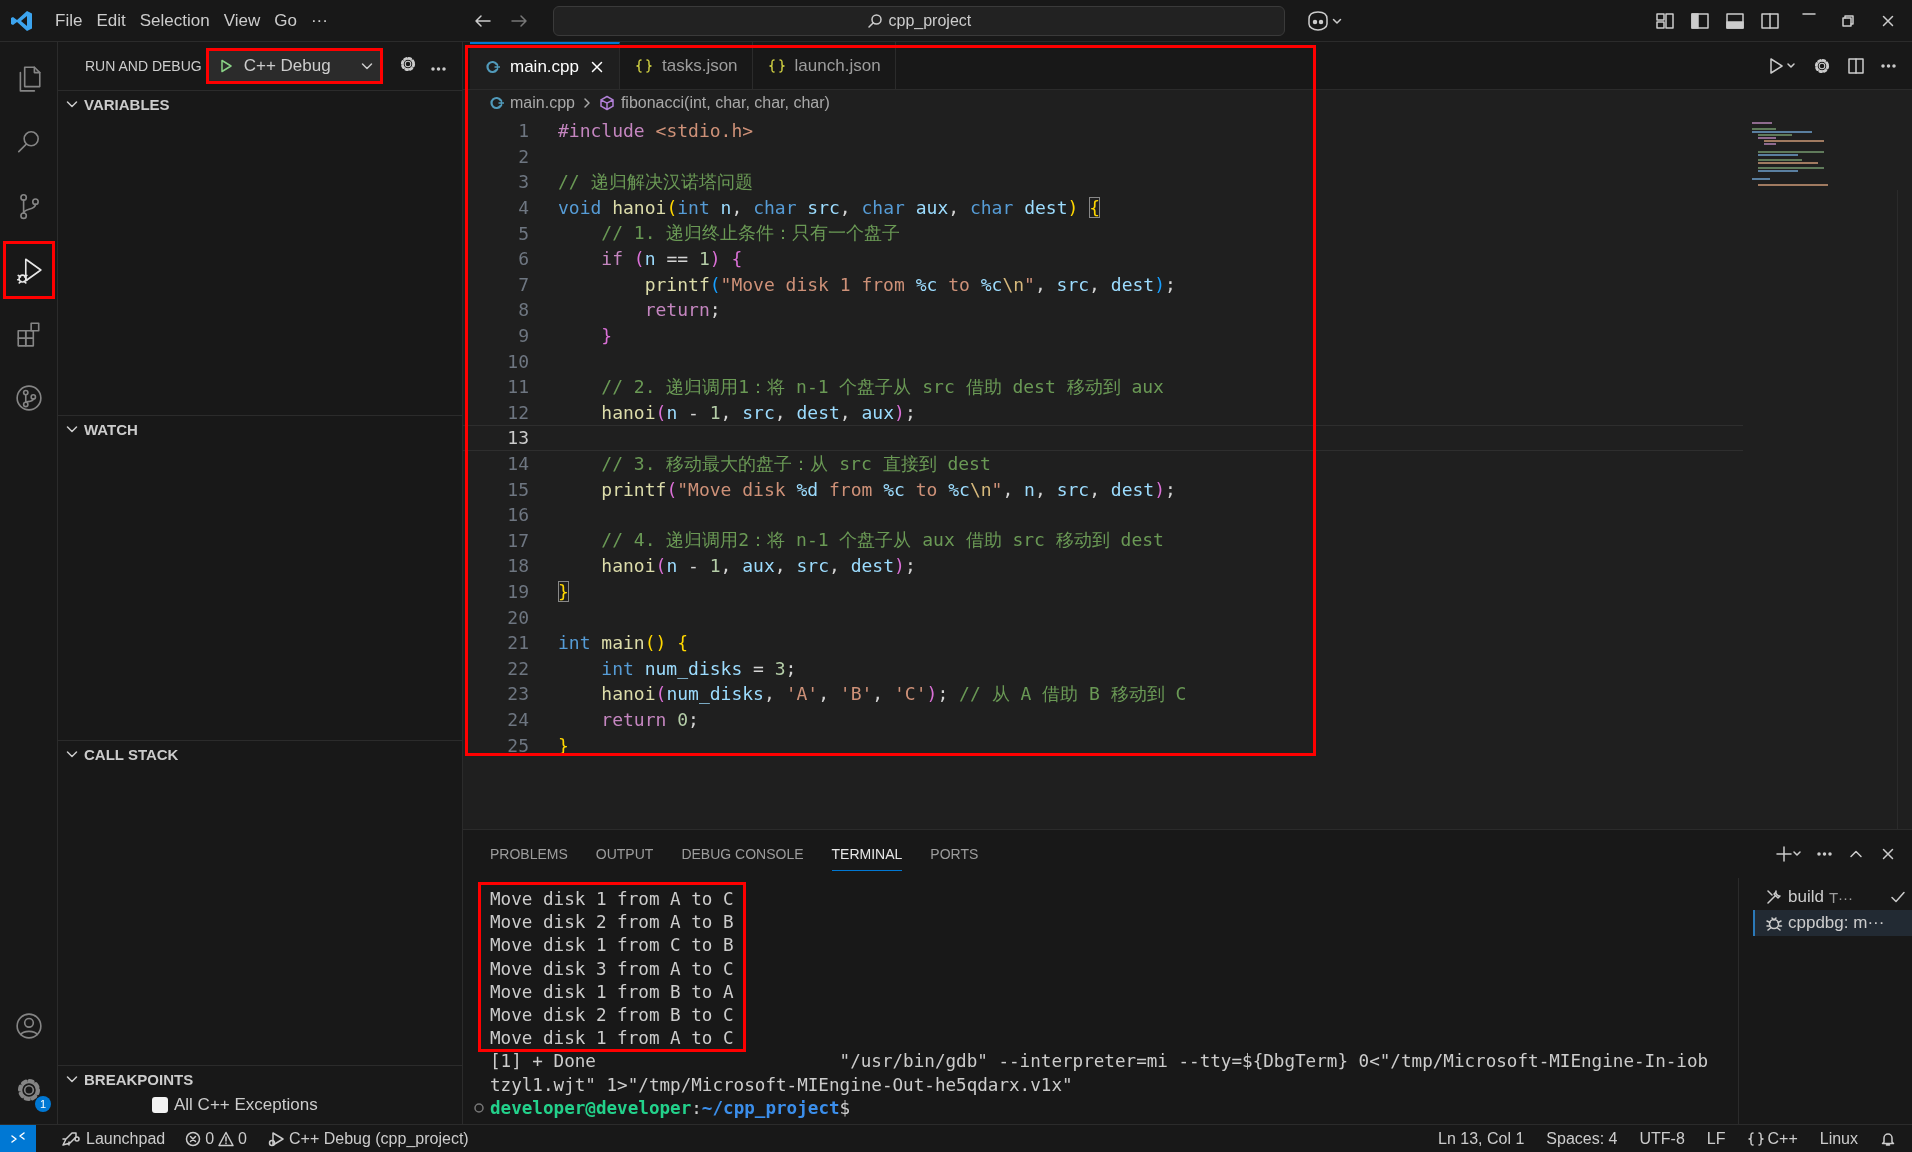  I want to click on code-line: // 4. 递归调用2：将 n-1 个盘子从 aux 借助 src 移动到 dest, so click(882, 540).